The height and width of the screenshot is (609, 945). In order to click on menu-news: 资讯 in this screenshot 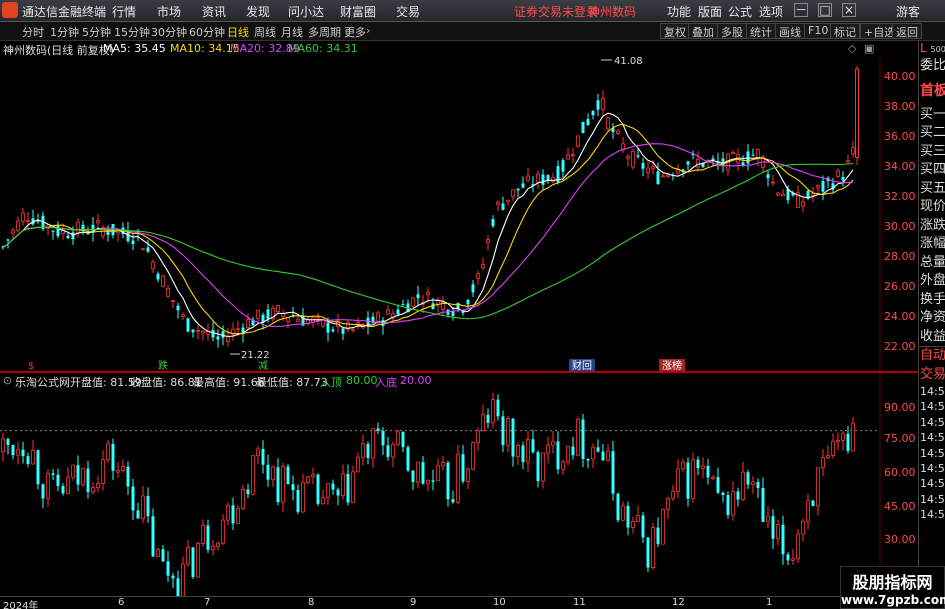, I will do `click(214, 11)`.